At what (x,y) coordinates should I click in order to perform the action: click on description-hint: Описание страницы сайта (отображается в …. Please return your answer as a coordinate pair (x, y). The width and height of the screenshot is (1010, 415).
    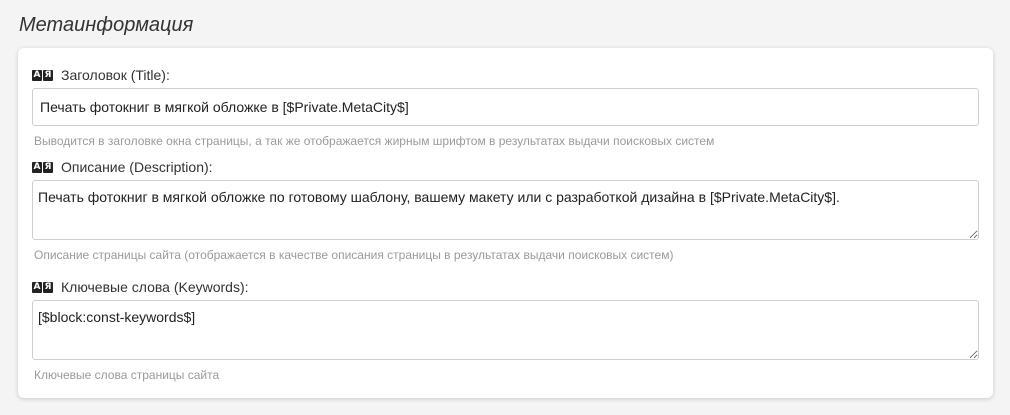
    Looking at the image, I should click on (354, 255).